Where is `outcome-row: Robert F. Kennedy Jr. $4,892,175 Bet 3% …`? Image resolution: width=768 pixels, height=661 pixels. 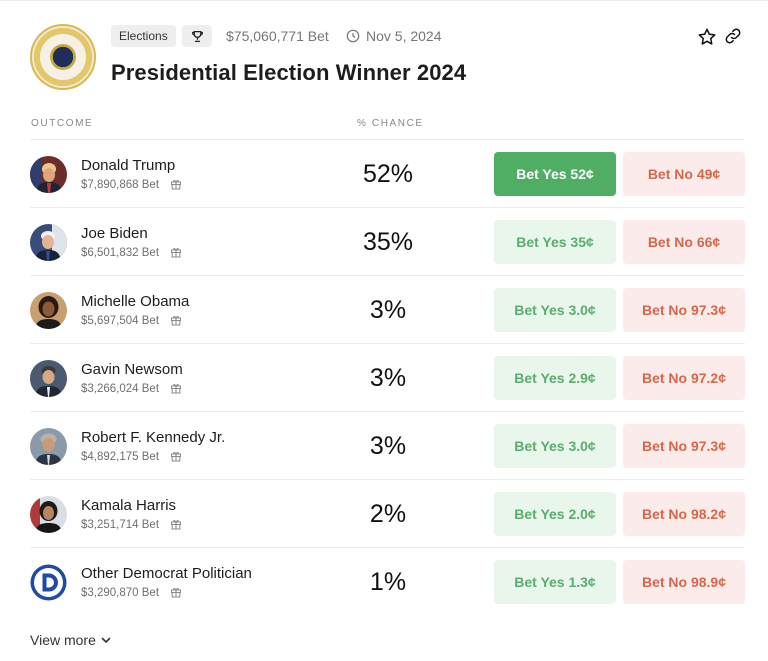
outcome-row: Robert F. Kennedy Jr. $4,892,175 Bet 3% … is located at coordinates (387, 446).